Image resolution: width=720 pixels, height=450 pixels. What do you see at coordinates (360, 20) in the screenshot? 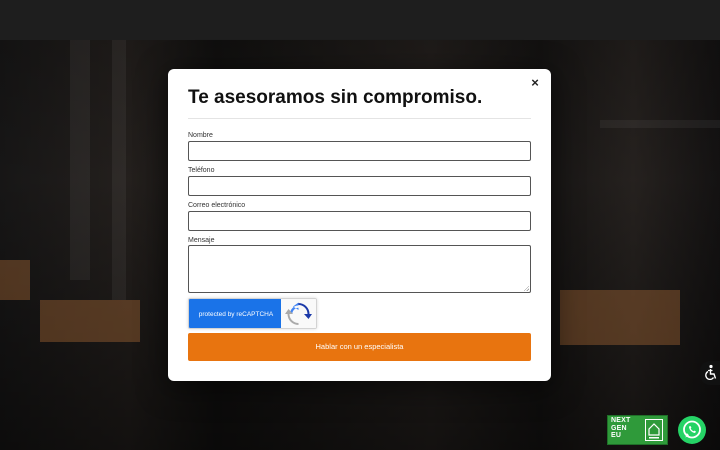
I see `site-header` at bounding box center [360, 20].